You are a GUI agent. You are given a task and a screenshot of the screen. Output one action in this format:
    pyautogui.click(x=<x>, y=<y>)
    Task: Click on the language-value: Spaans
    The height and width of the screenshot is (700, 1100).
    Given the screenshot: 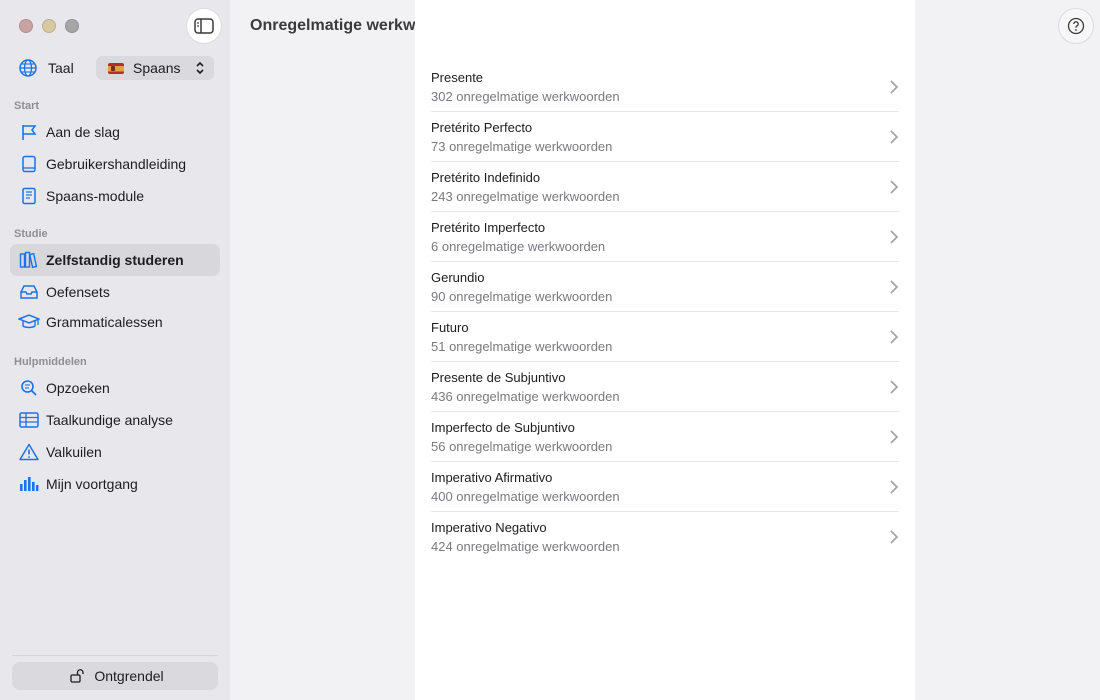 What is the action you would take?
    pyautogui.click(x=157, y=68)
    